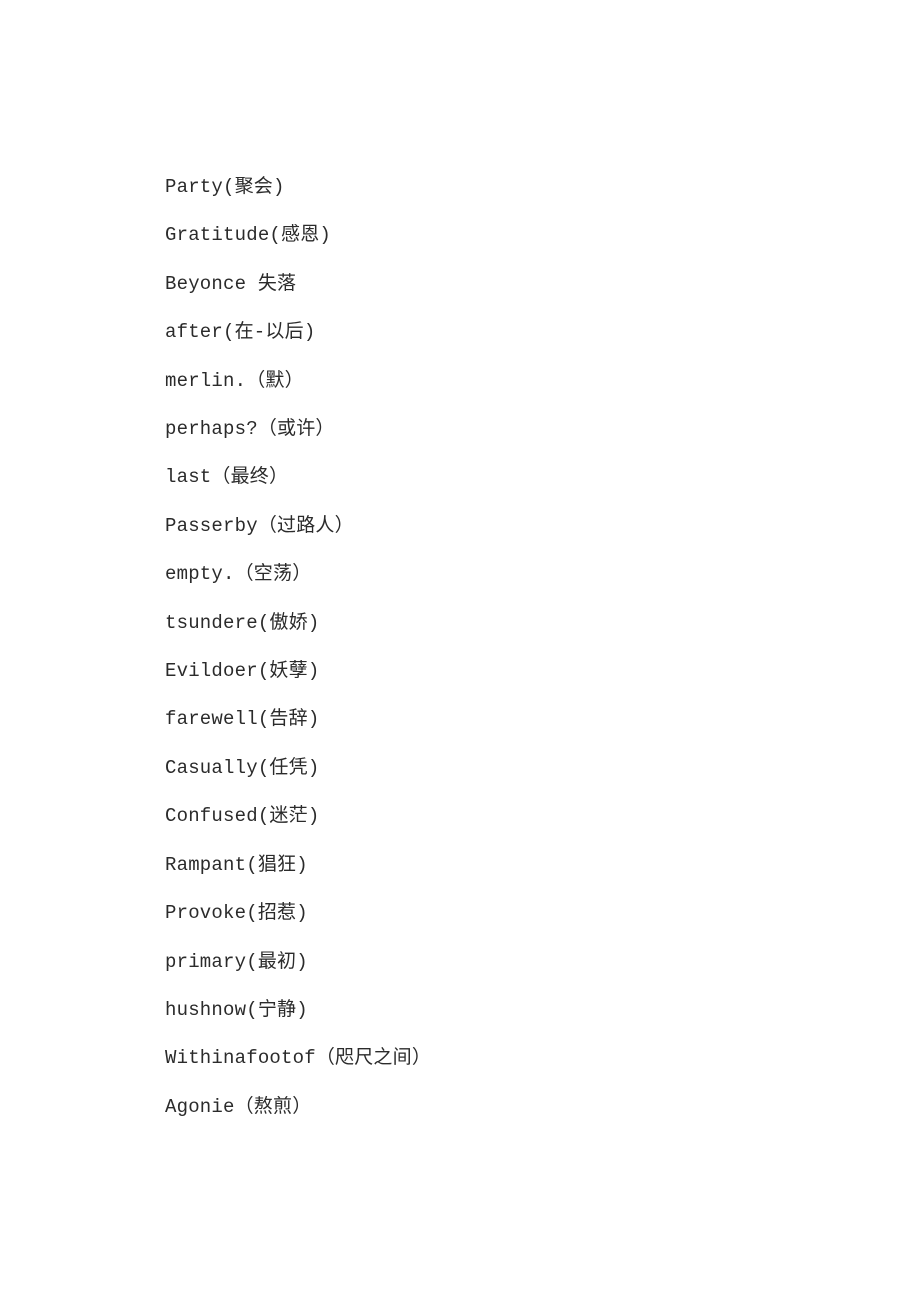 The width and height of the screenshot is (920, 1302). What do you see at coordinates (227, 477) in the screenshot?
I see `list-item: last（最终）` at bounding box center [227, 477].